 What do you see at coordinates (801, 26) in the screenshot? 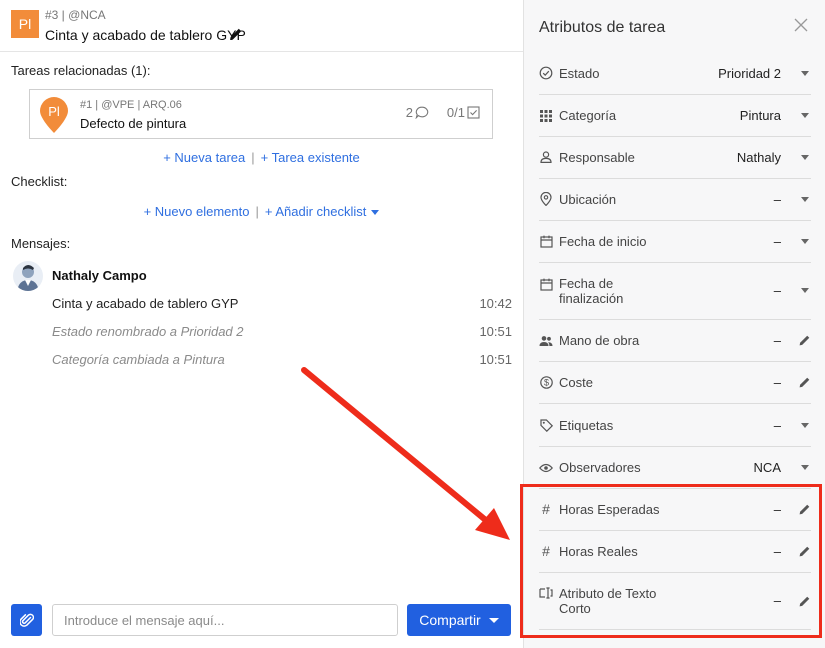
I see `close-icon` at bounding box center [801, 26].